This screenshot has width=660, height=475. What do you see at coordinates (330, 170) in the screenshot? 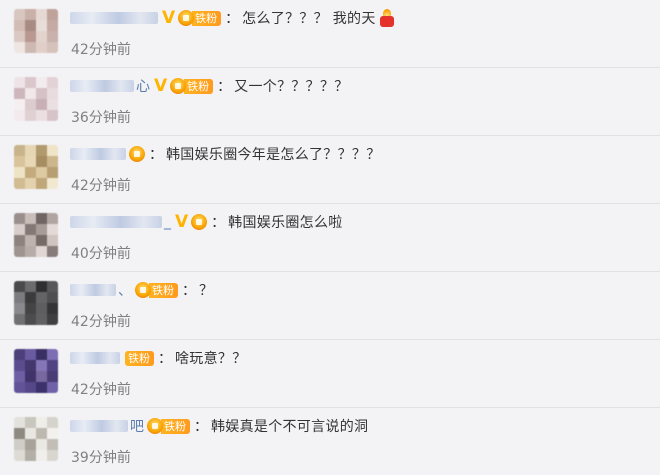
I see `comment-item: ： 韩国娱乐圈今年是怎么了？？？？ 42分钟前` at bounding box center [330, 170].